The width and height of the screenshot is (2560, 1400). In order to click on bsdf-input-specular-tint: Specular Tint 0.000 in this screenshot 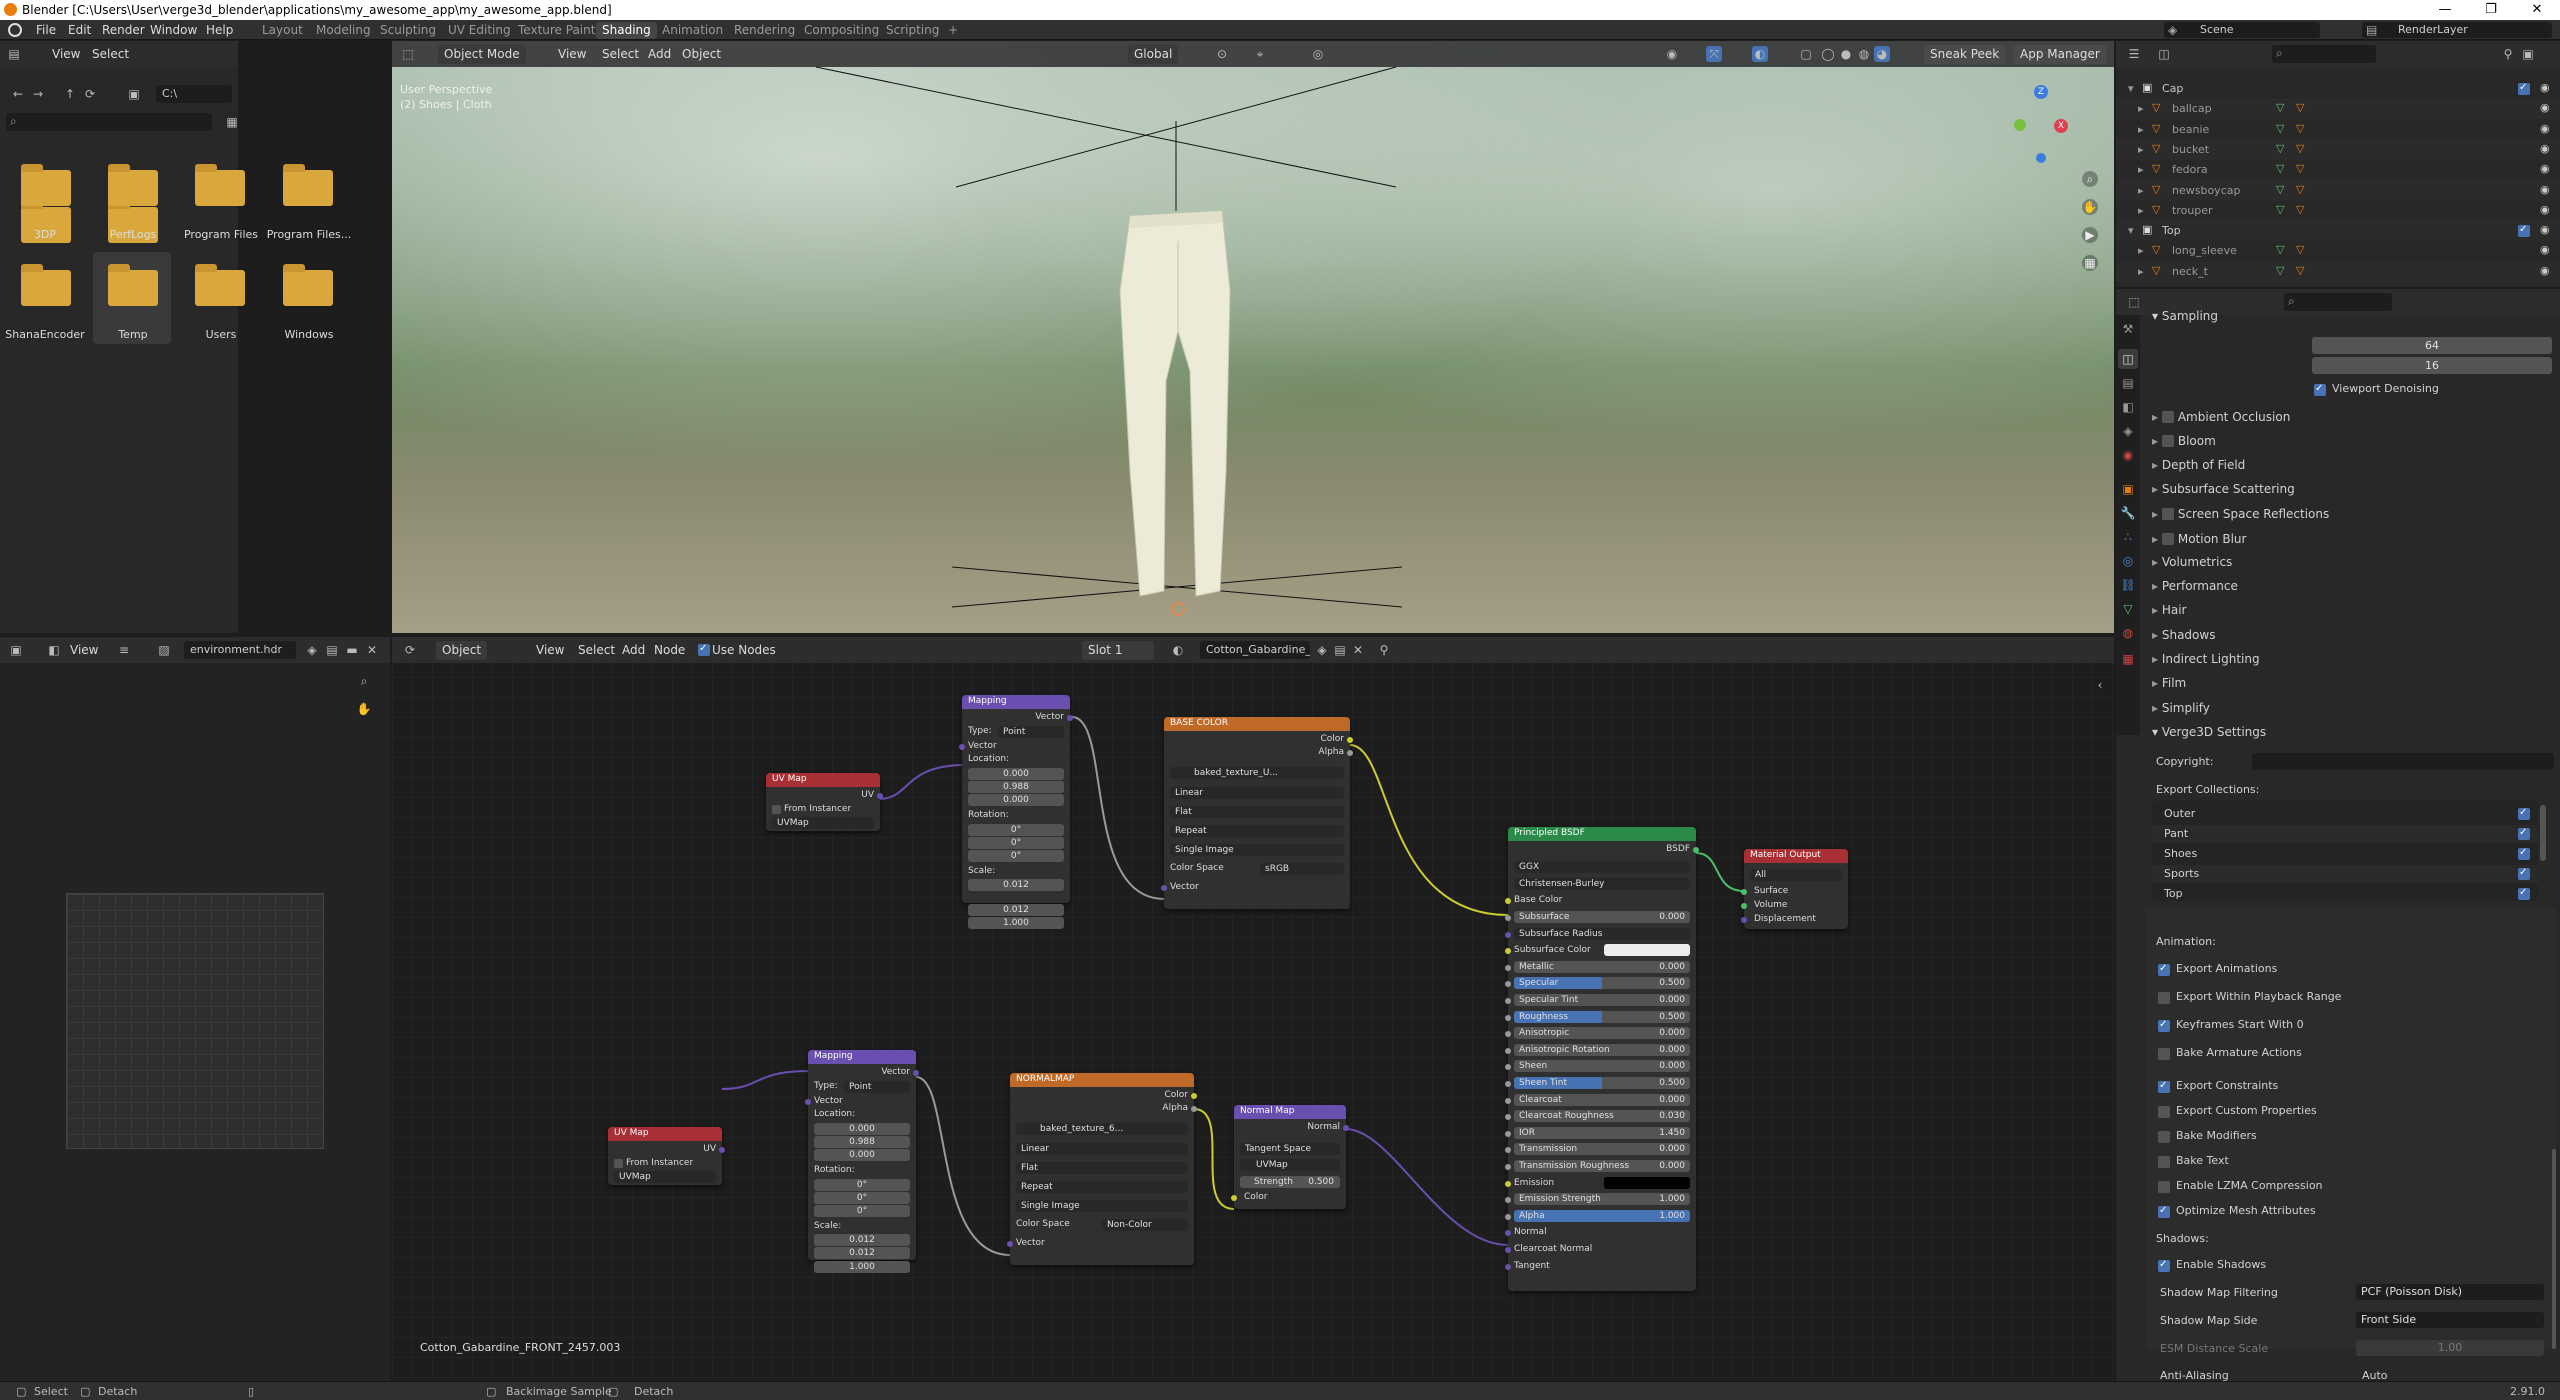, I will do `click(1597, 1000)`.